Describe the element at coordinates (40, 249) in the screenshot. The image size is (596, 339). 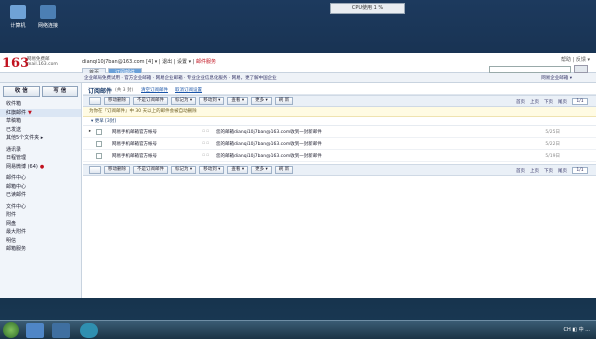
I see `sidebar-item: 邮箱服务` at that location.